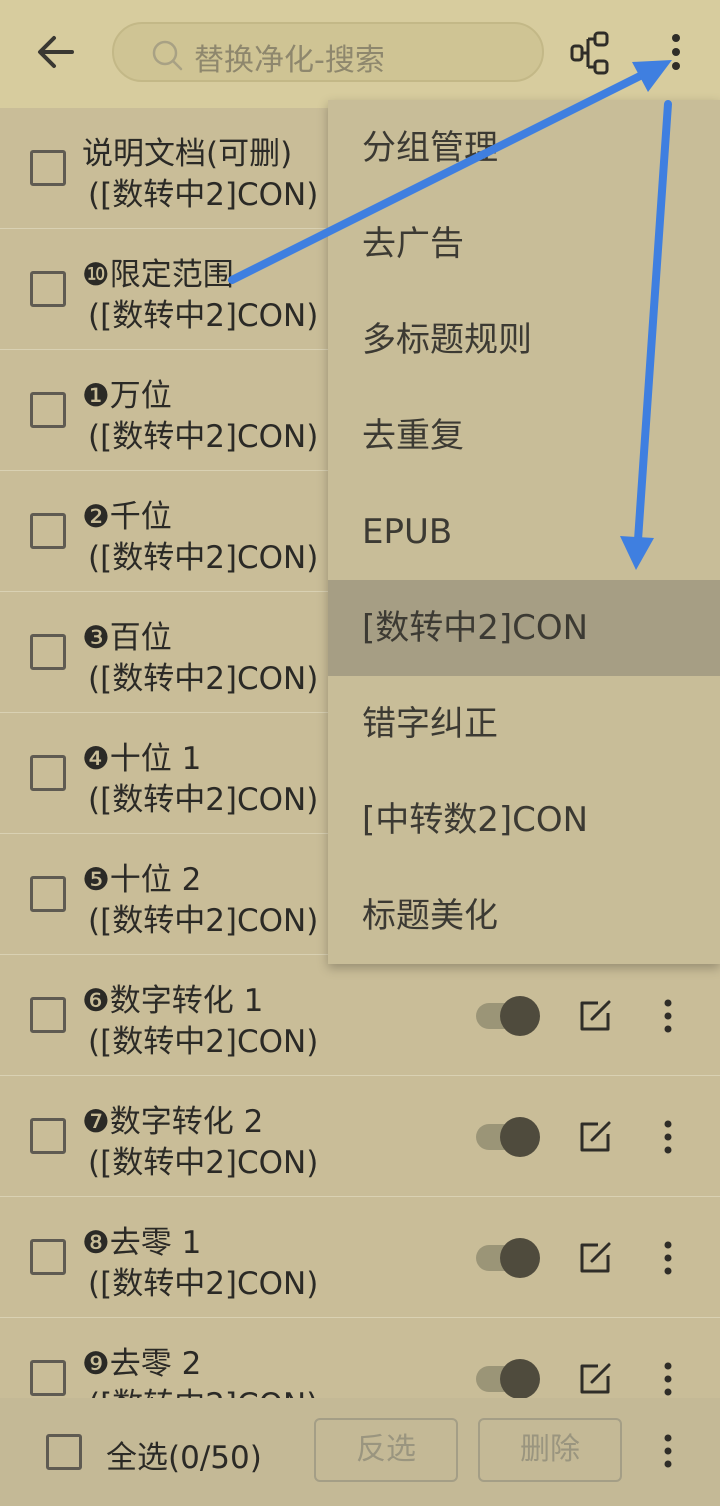 The image size is (720, 1506). What do you see at coordinates (524, 436) in the screenshot?
I see `menu-item-dedupe: 去重复` at bounding box center [524, 436].